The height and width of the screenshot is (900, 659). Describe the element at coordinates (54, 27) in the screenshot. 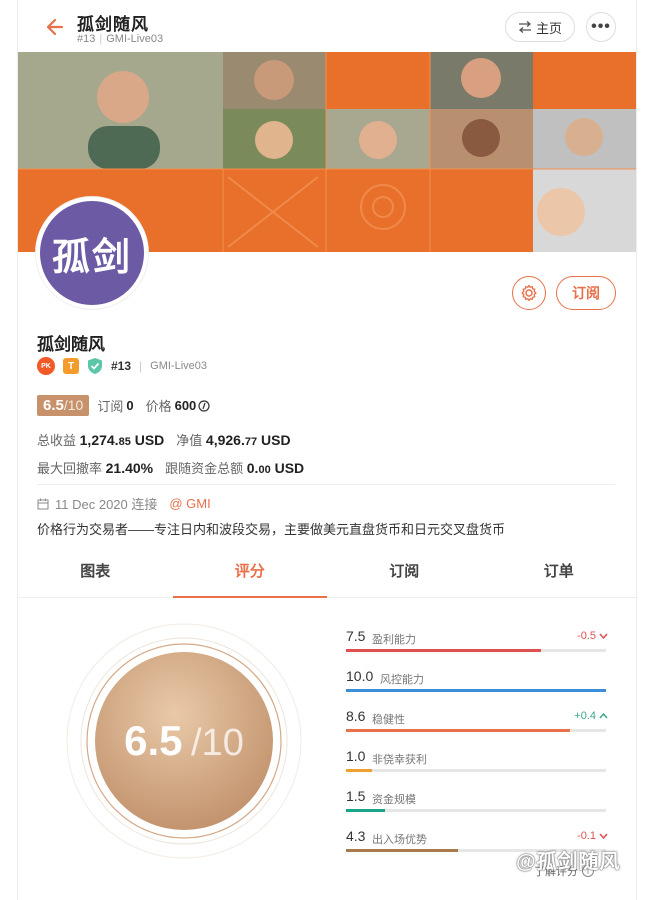

I see `back-arrow-icon` at that location.